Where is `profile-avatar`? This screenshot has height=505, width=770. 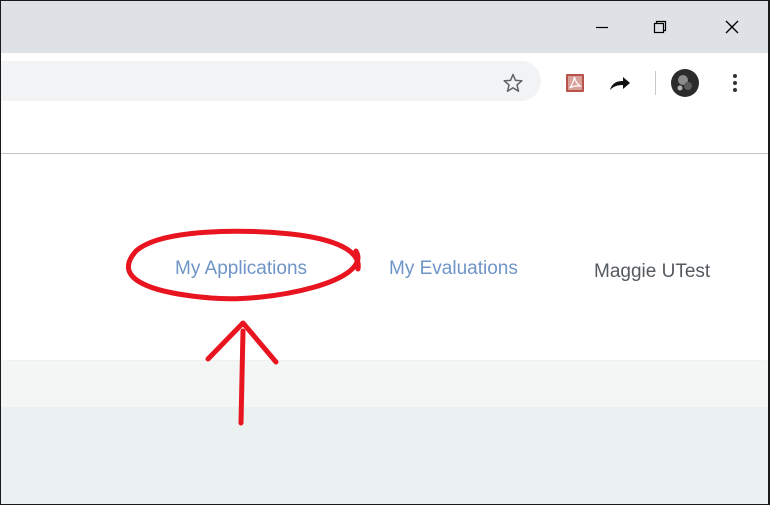
profile-avatar is located at coordinates (685, 83).